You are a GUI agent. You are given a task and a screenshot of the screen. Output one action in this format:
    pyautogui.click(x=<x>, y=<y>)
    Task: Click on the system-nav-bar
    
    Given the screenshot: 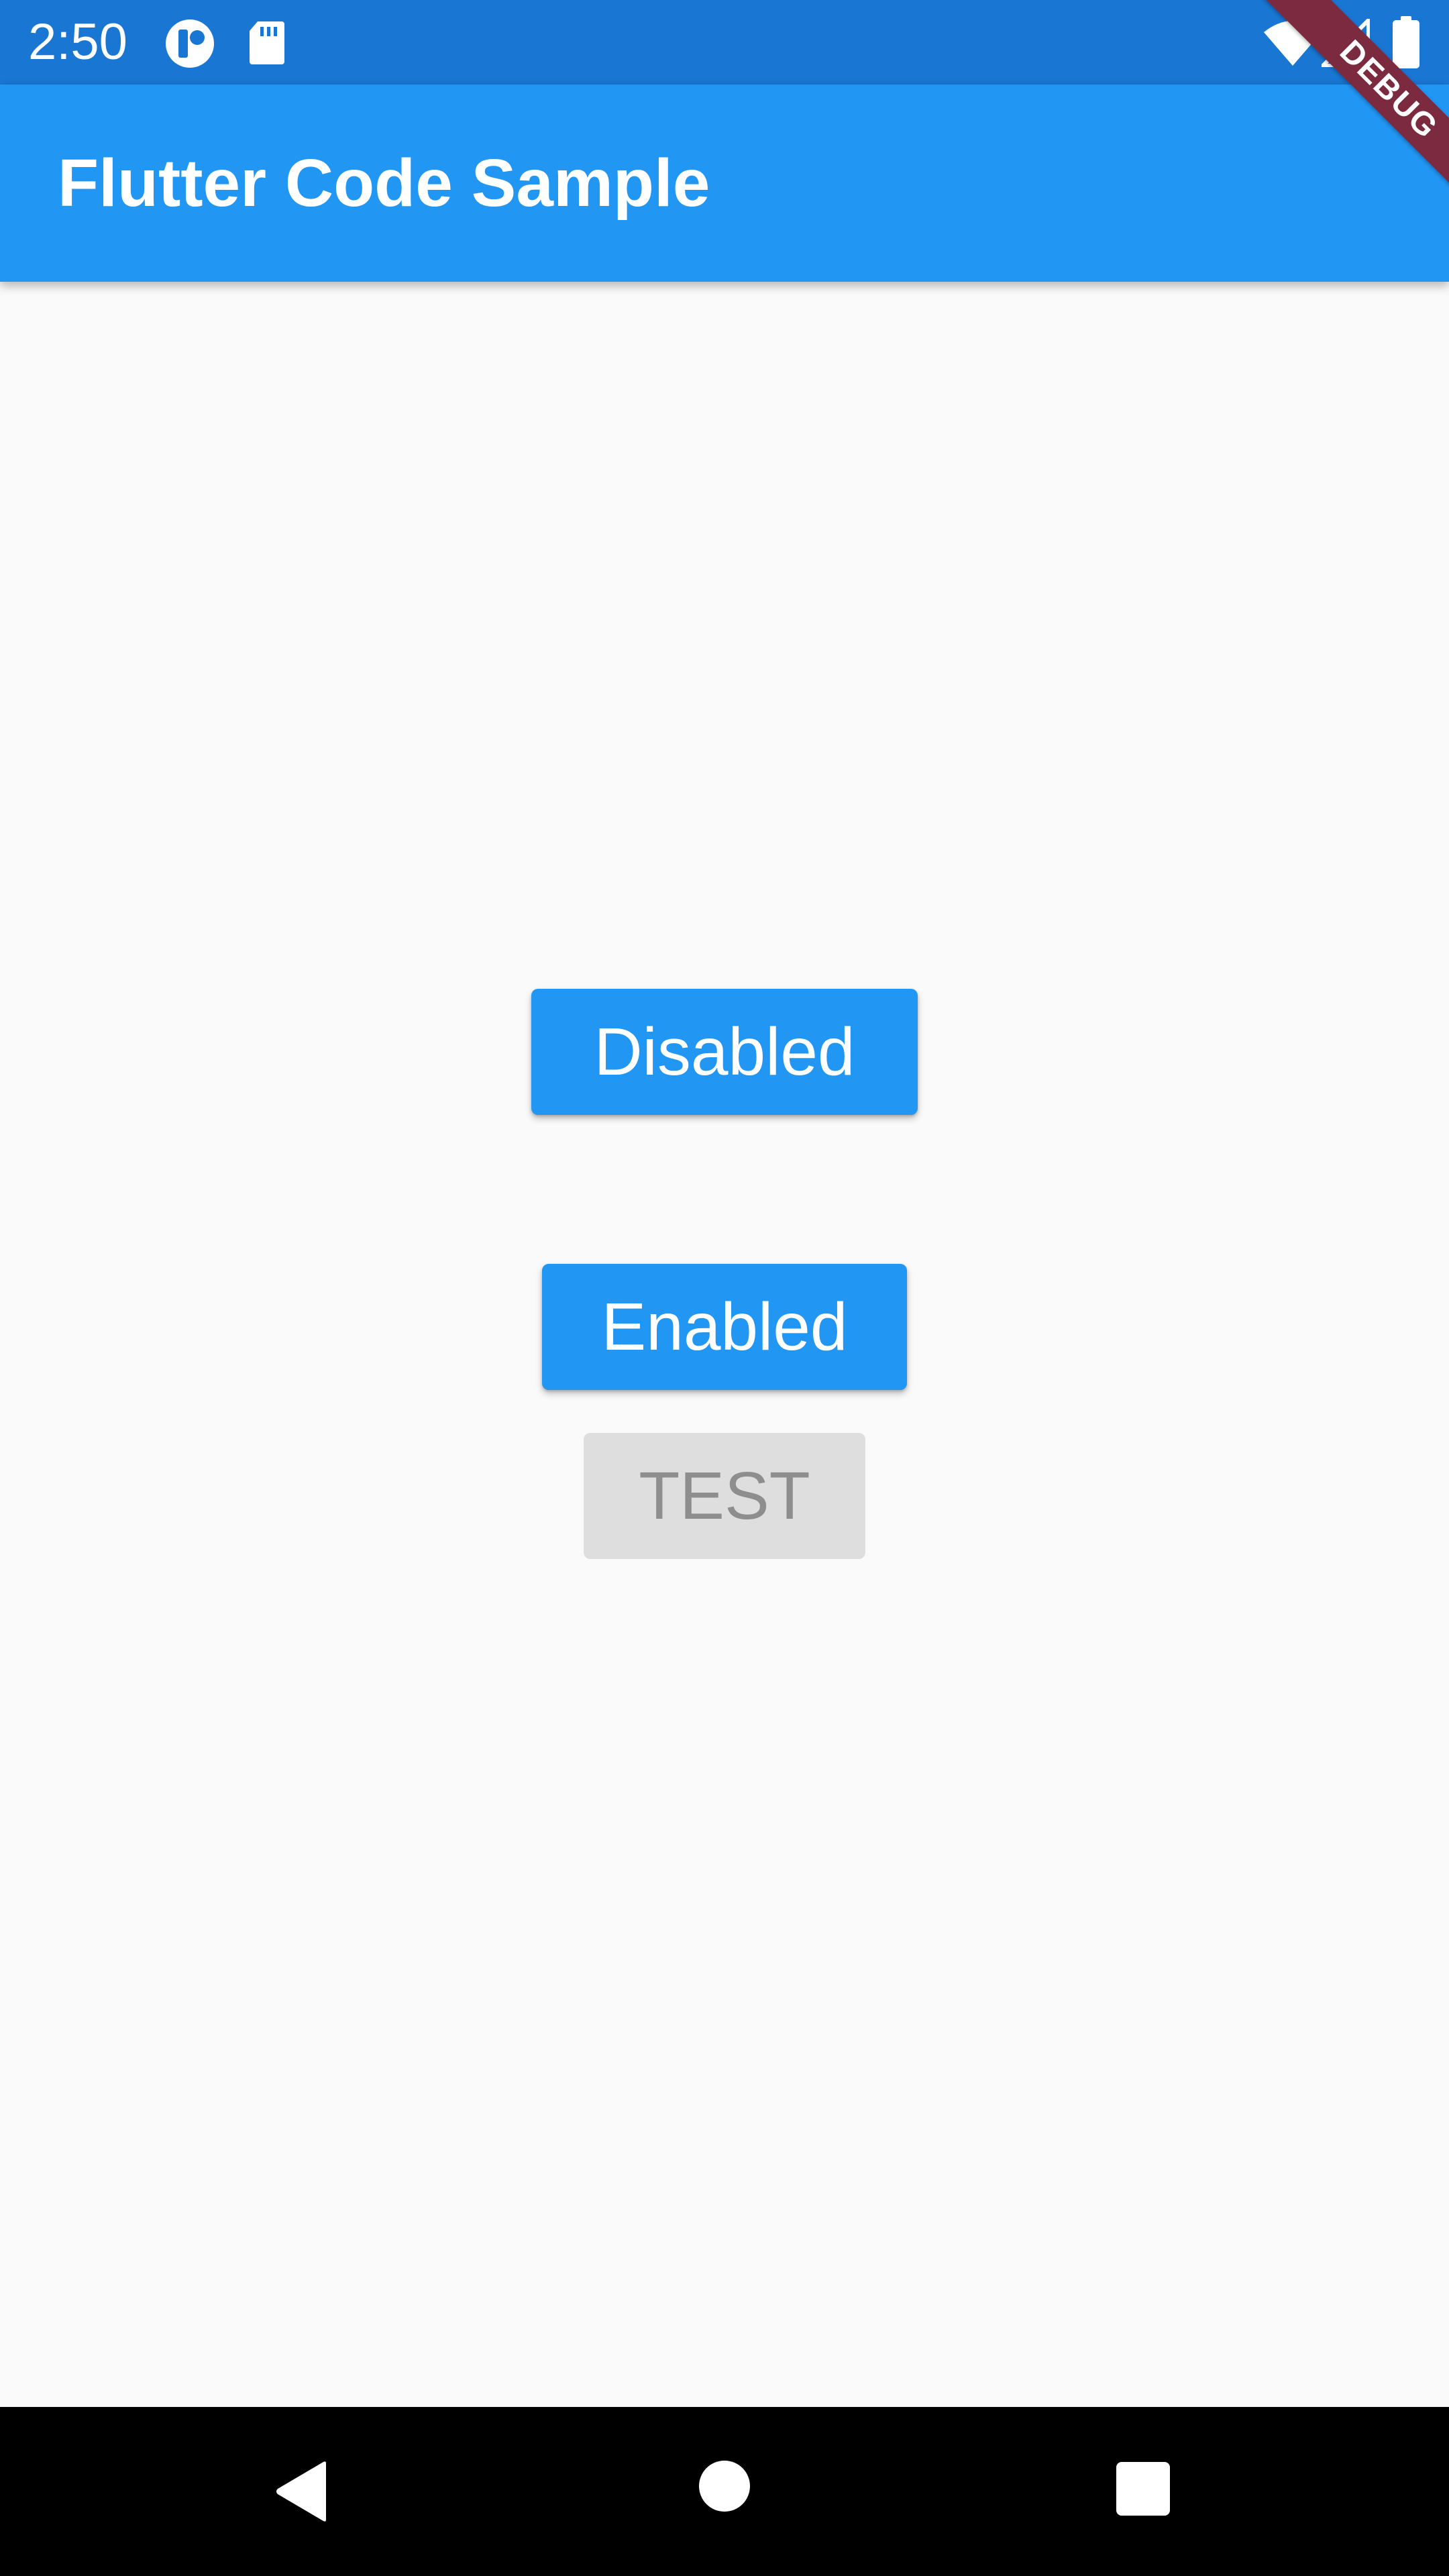 What is the action you would take?
    pyautogui.click(x=724, y=2491)
    